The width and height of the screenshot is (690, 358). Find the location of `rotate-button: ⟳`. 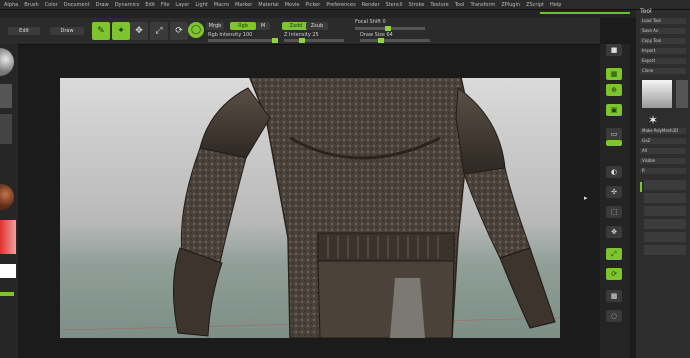

rotate-button: ⟳ is located at coordinates (179, 31).